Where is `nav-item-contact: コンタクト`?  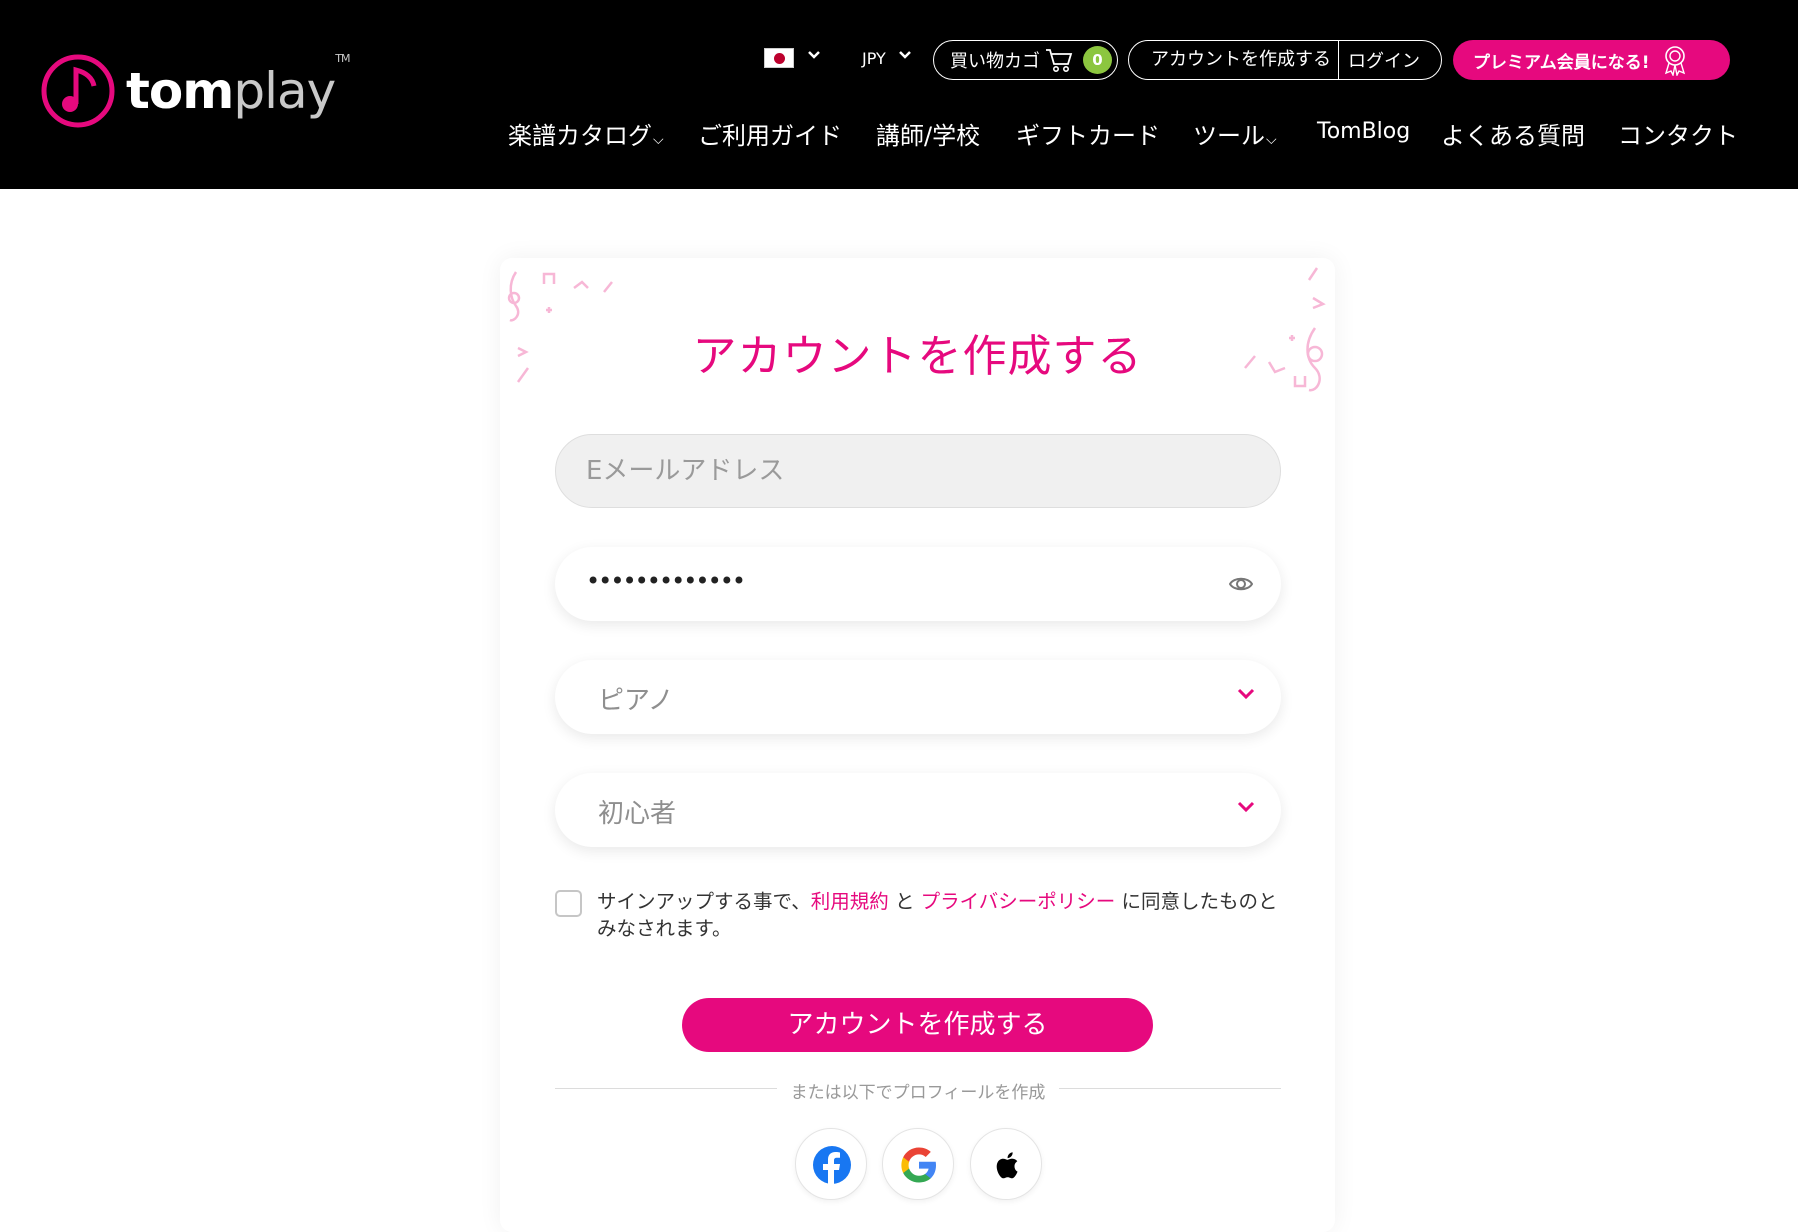 nav-item-contact: コンタクト is located at coordinates (1678, 133).